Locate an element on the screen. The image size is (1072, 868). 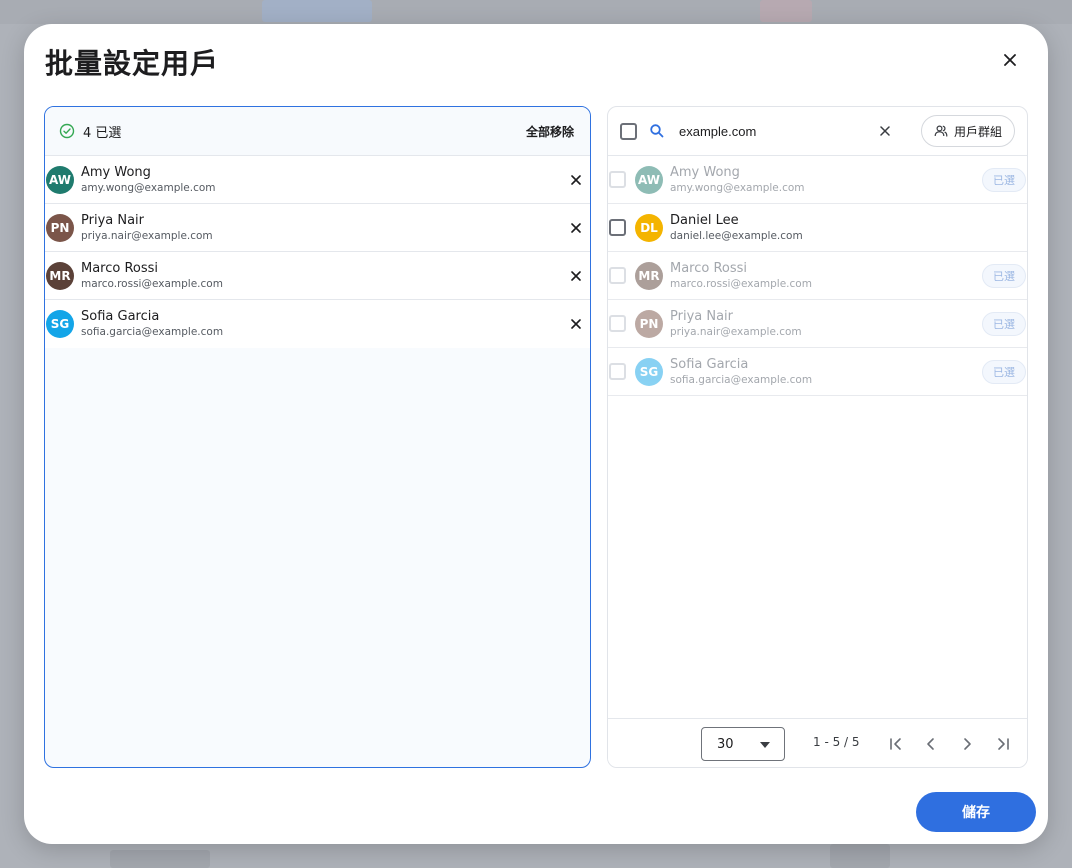
close-dialog-button is located at coordinates (1010, 60).